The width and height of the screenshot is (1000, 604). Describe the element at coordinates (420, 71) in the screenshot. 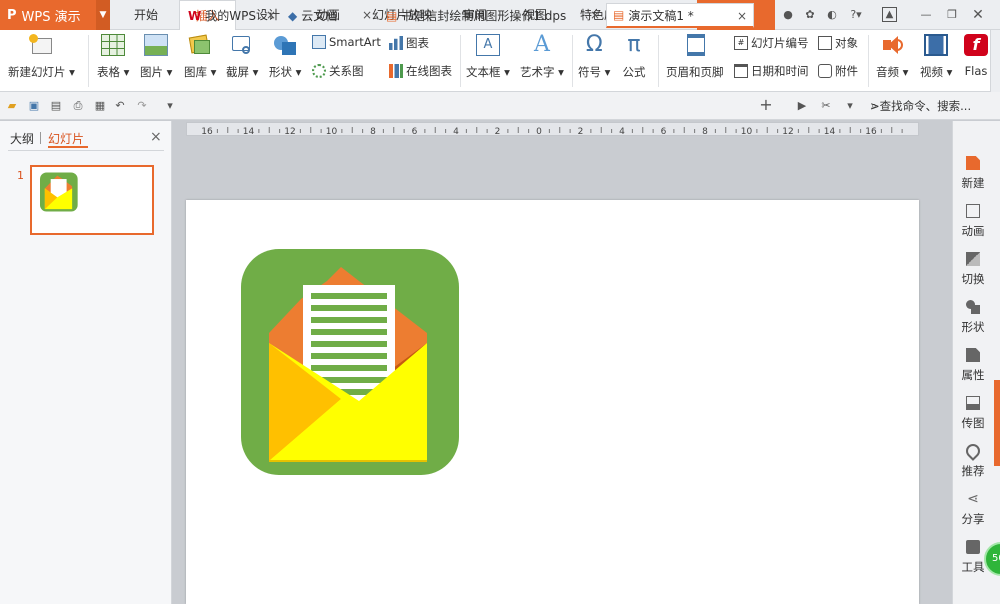

I see `online-chart-button: 在线图表` at that location.